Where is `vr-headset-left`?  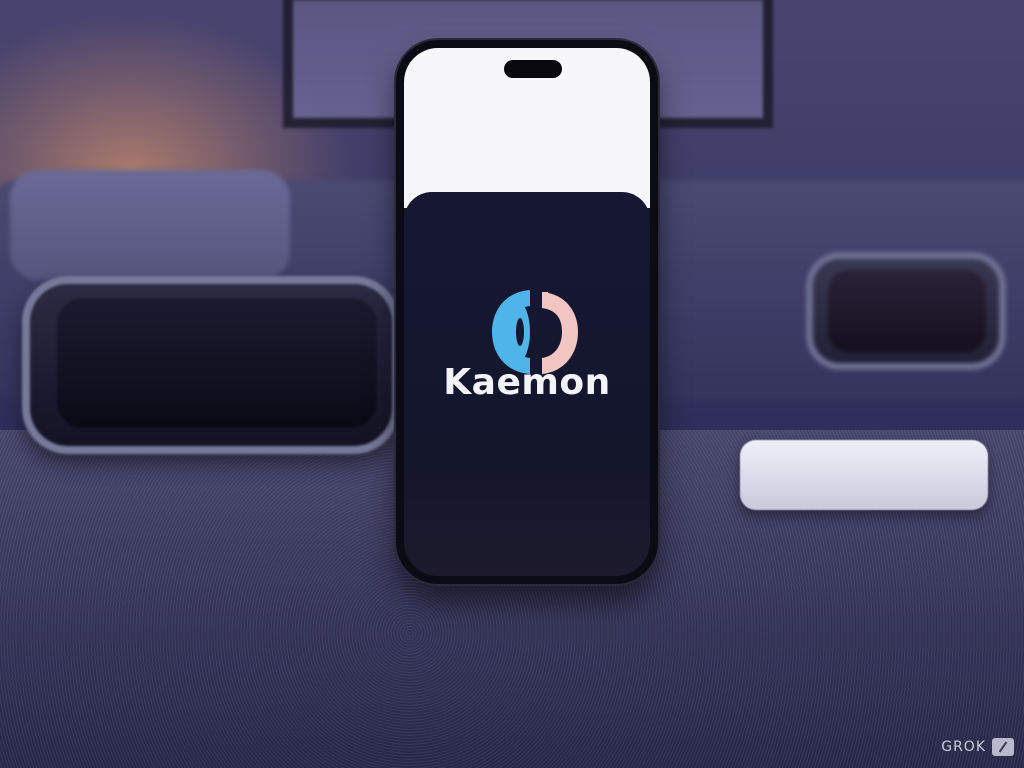 vr-headset-left is located at coordinates (211, 365).